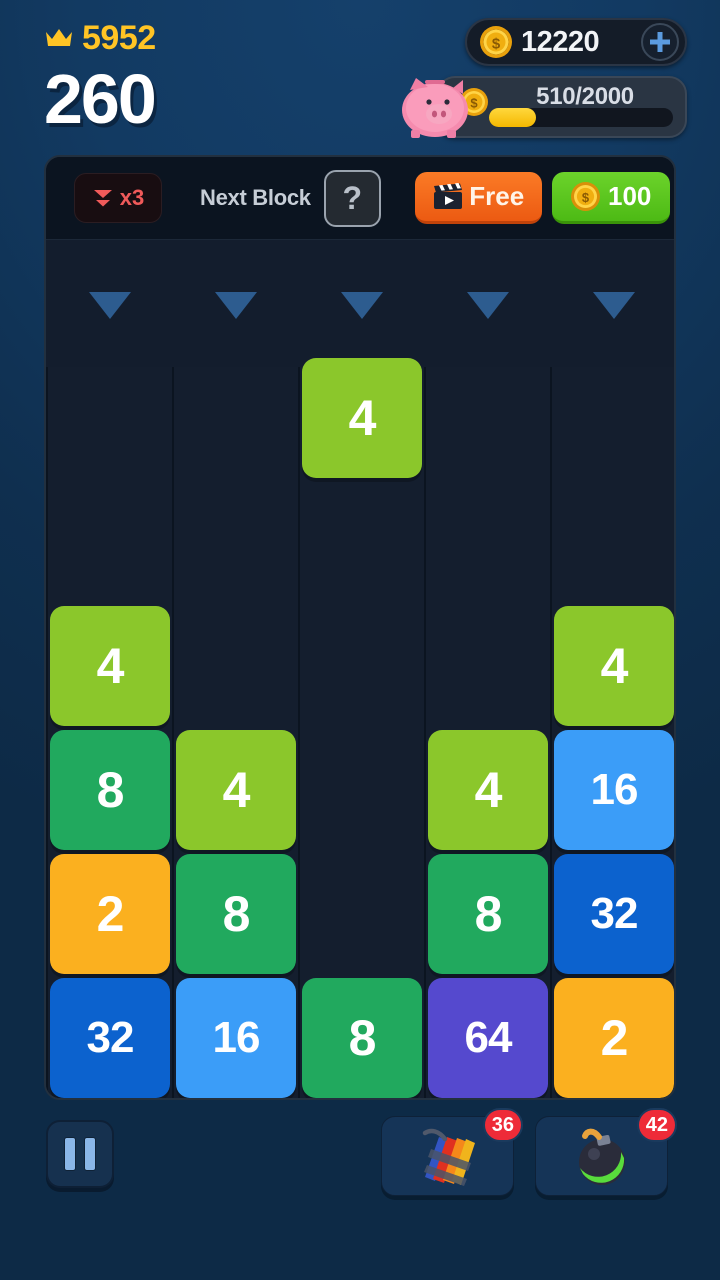 The image size is (720, 1280). I want to click on buy-with-coins-label: 100, so click(630, 196).